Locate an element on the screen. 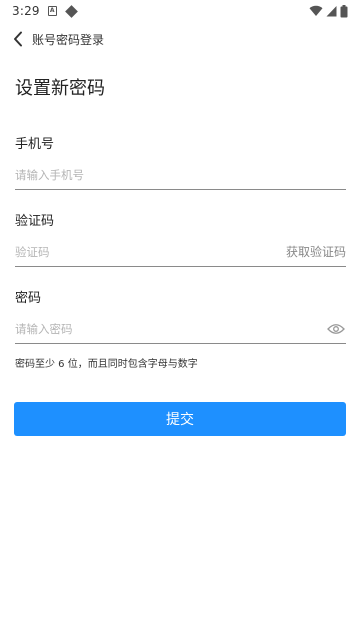 The height and width of the screenshot is (640, 360). wifi-icon is located at coordinates (316, 11).